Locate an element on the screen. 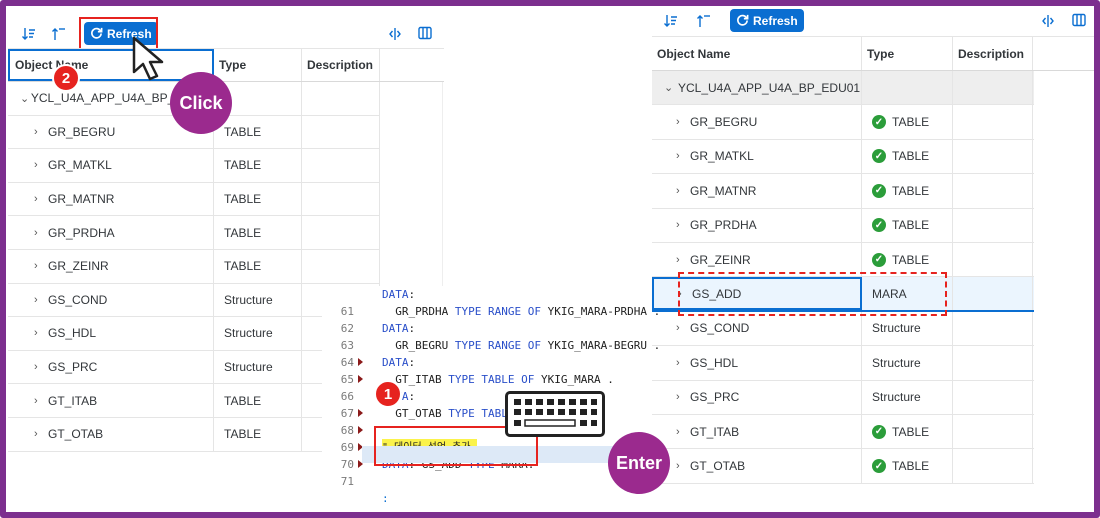 The image size is (1100, 518). keyboard-icon is located at coordinates (555, 414).